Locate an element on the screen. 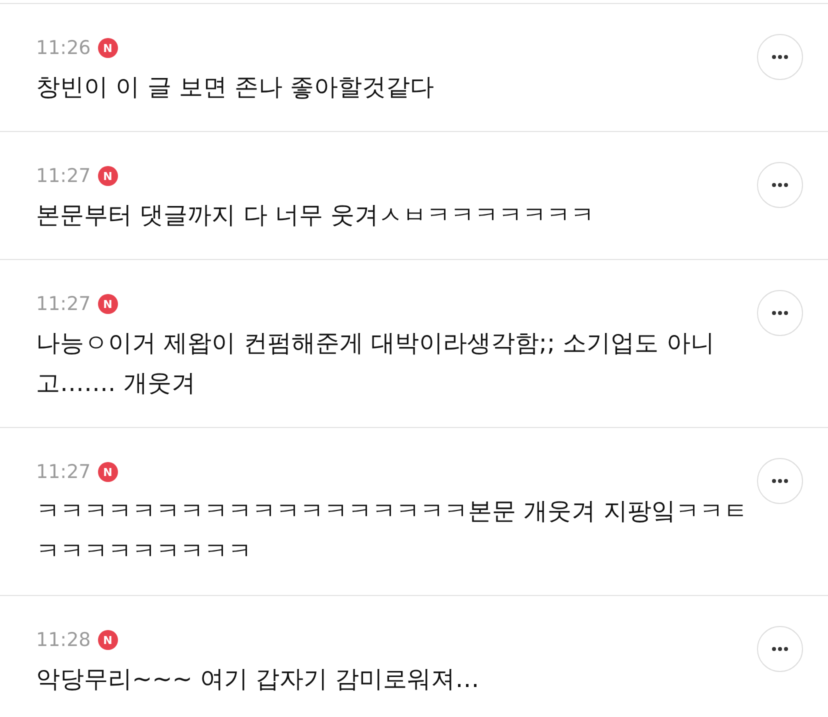 The width and height of the screenshot is (828, 717). comment-text: 나능ㅇ이거 제왑이 컨펌해준게 대박이라생각함;; 소기업도 아니고……. 개웃겨 is located at coordinates (376, 363).